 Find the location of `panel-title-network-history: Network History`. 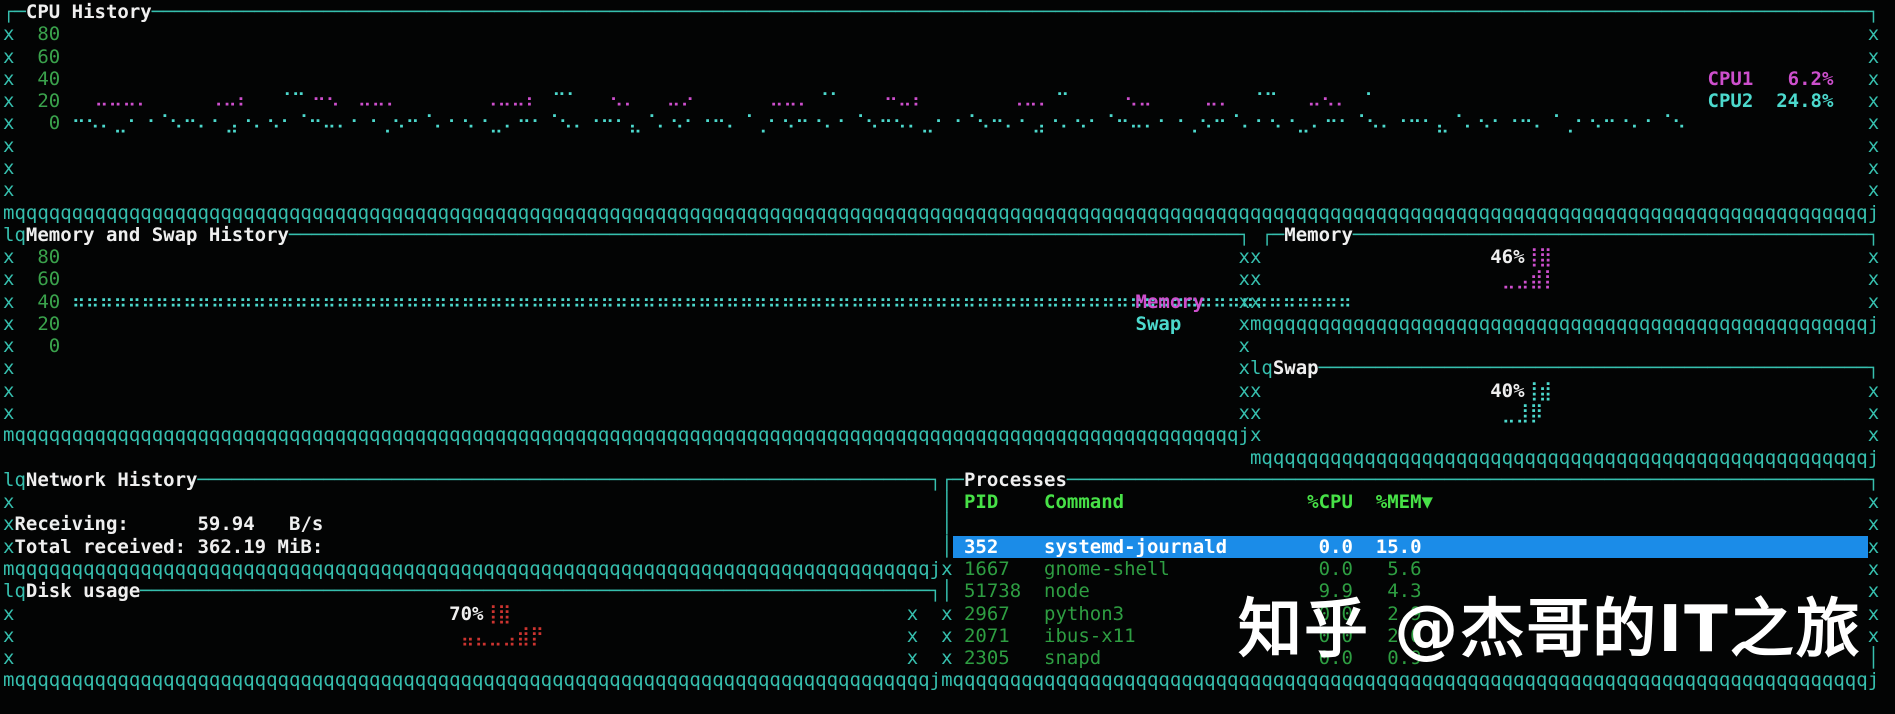

panel-title-network-history: Network History is located at coordinates (111, 479).